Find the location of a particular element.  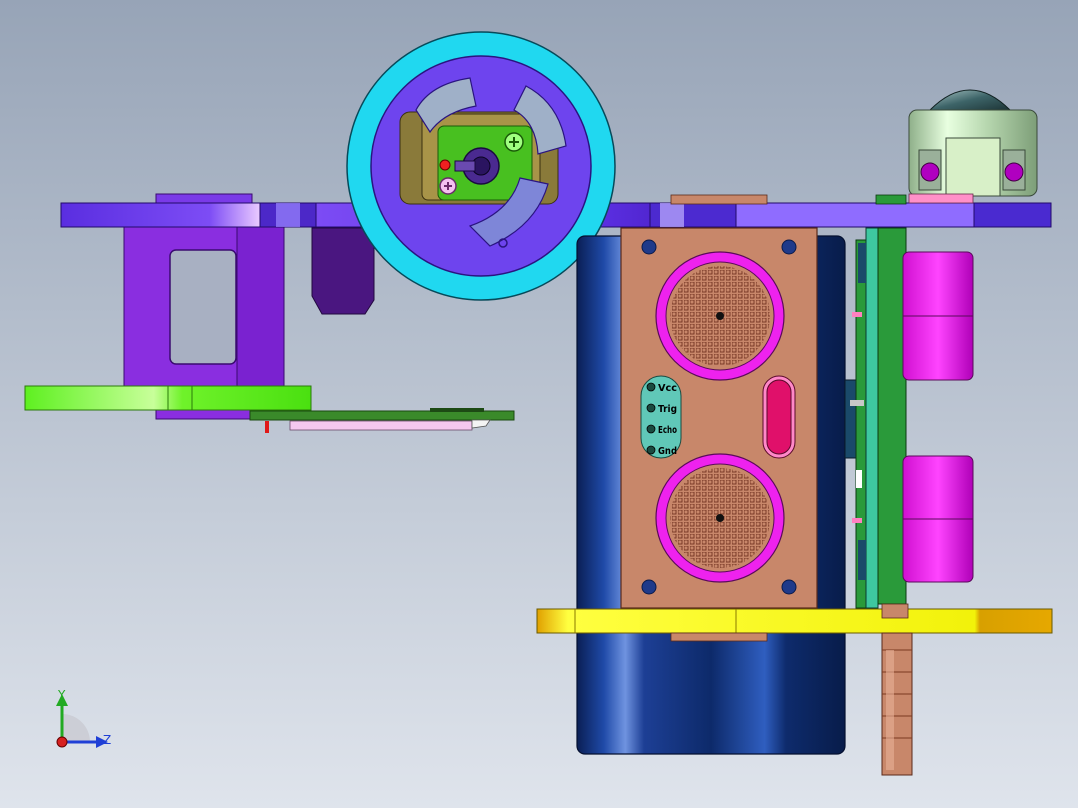

motor-block is located at coordinates (343, 271).